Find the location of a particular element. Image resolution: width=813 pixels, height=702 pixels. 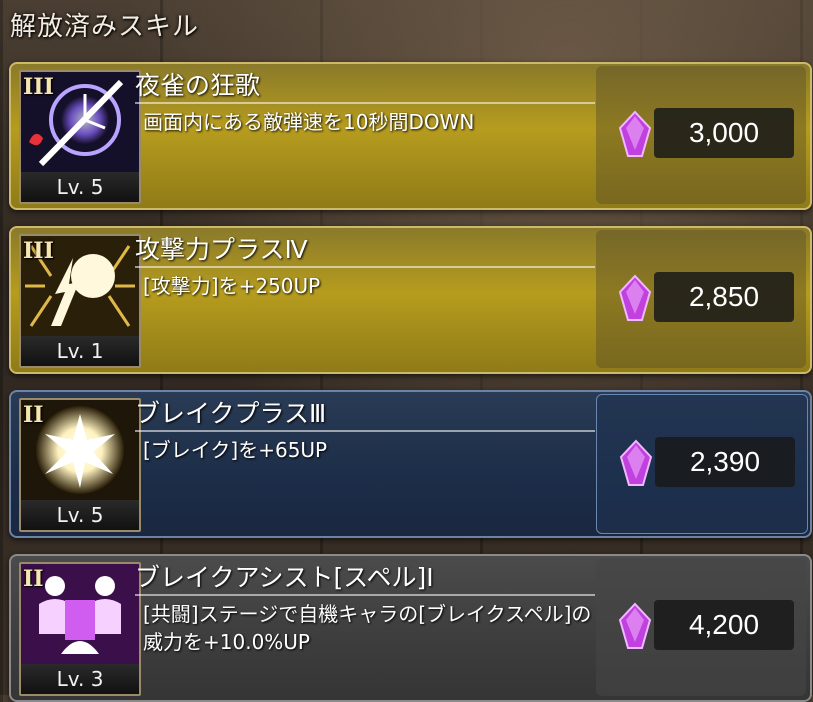

cost-panel: 3,000 is located at coordinates (701, 135).